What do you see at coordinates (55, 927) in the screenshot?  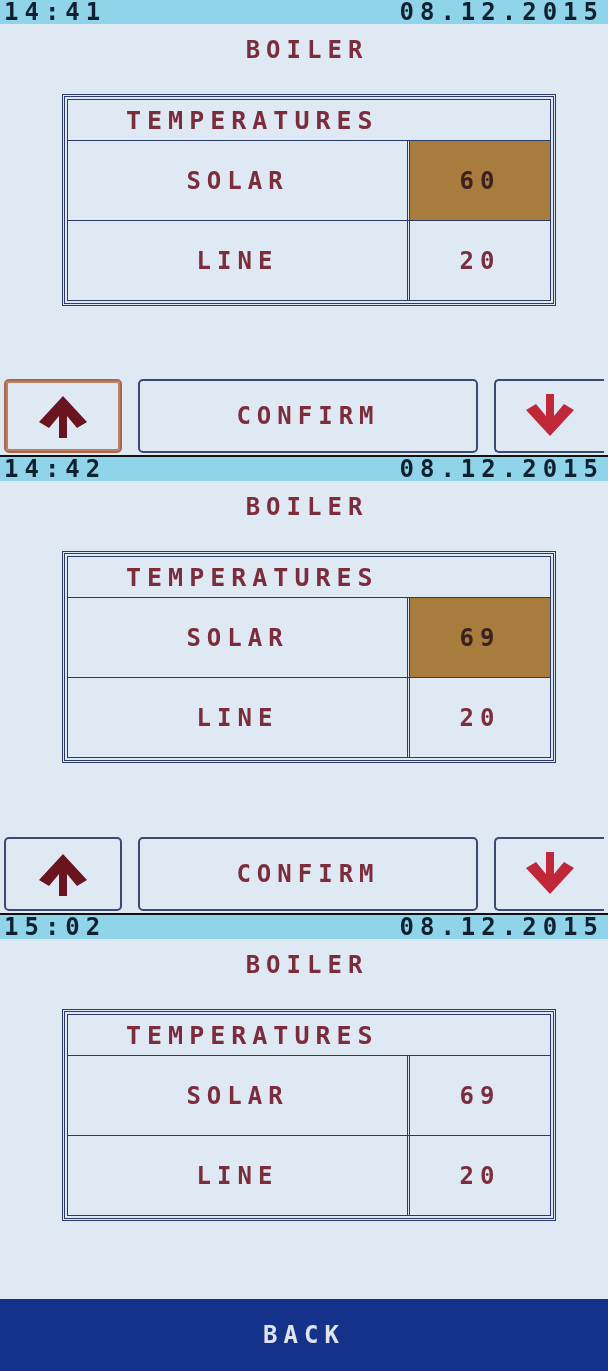 I see `clock-time: 15:02` at bounding box center [55, 927].